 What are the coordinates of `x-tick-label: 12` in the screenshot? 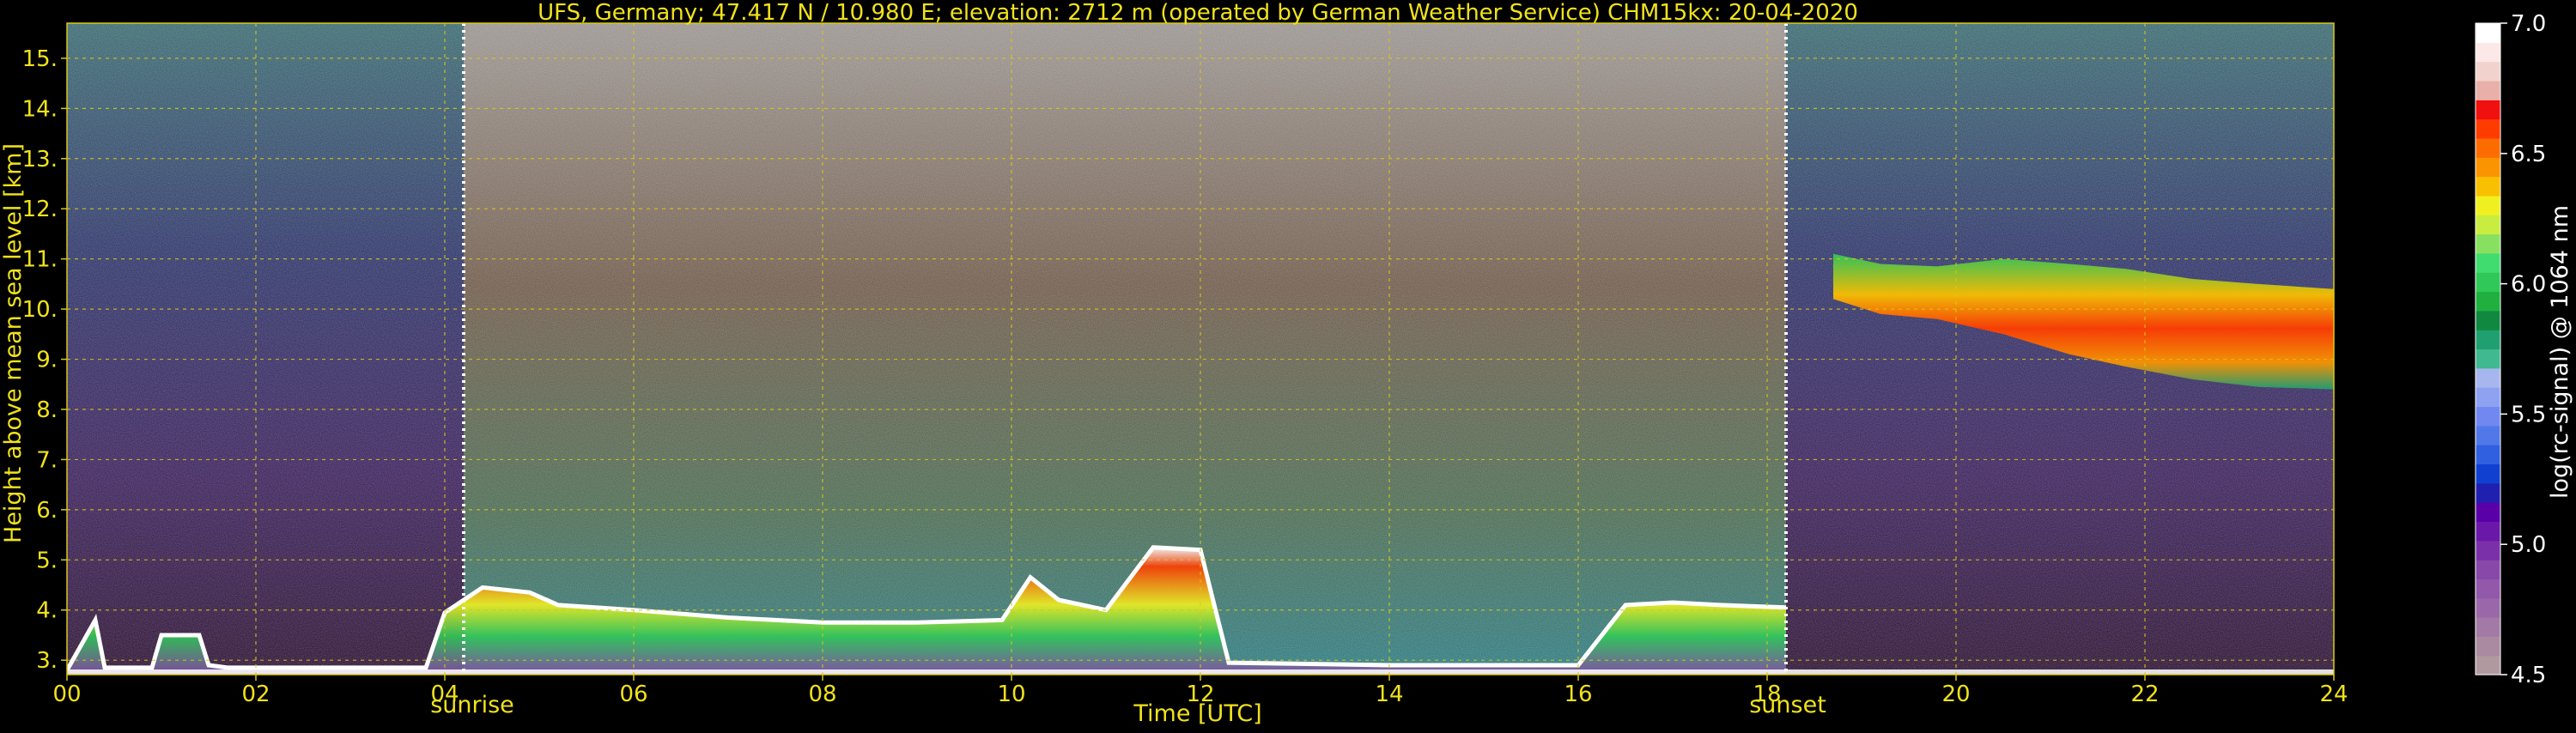 It's located at (1200, 694).